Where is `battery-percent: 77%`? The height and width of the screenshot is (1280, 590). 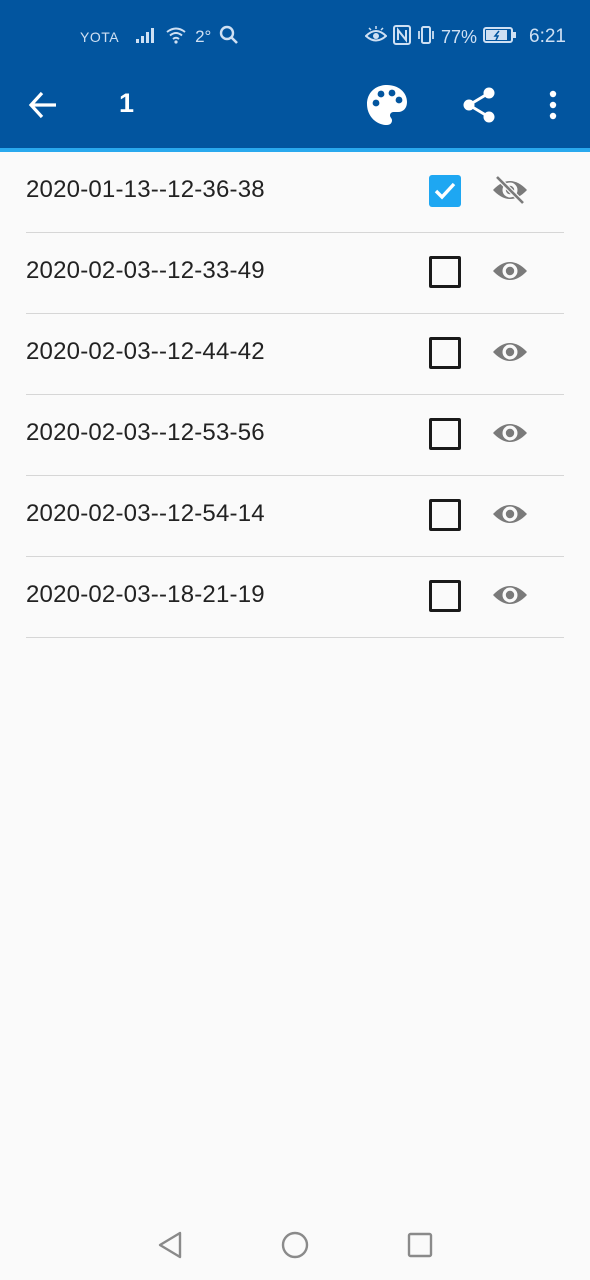 battery-percent: 77% is located at coordinates (459, 36).